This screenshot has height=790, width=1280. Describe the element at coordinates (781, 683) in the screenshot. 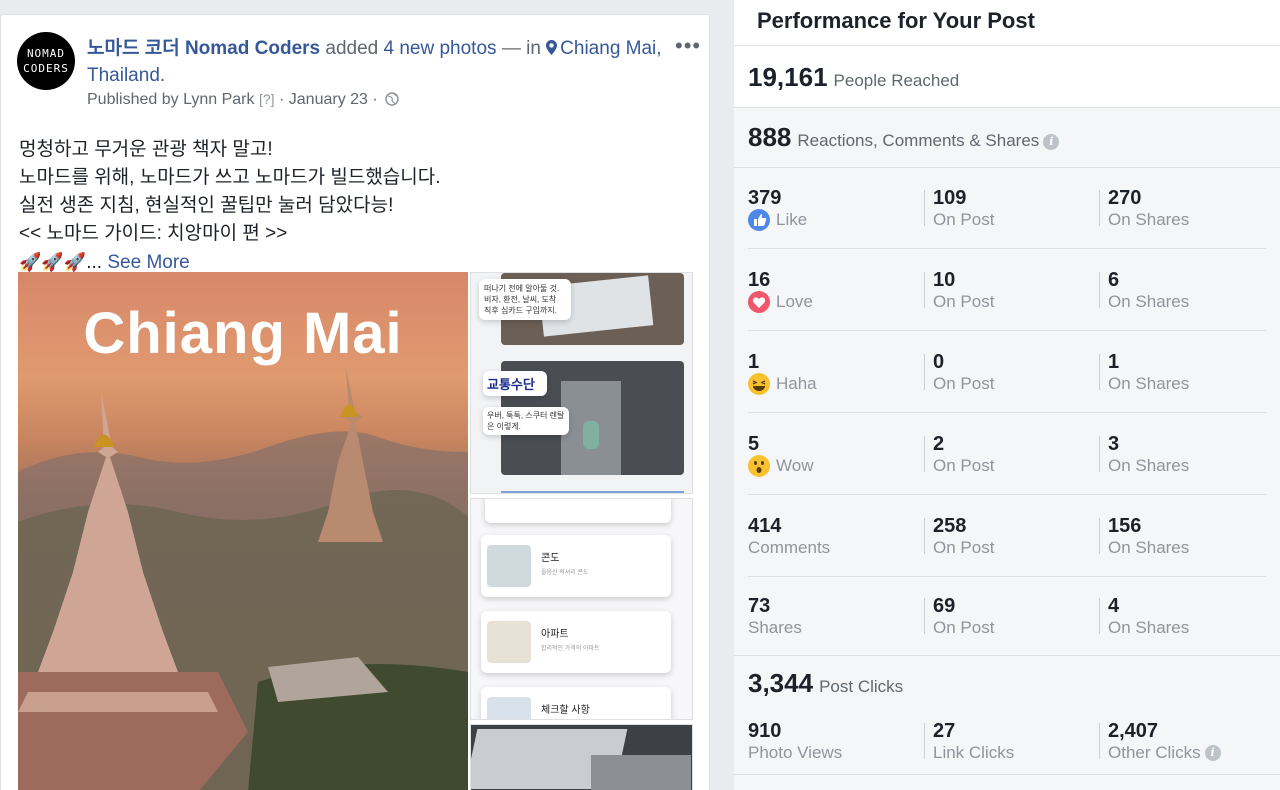

I see `post-clicks-value: 3,344` at that location.